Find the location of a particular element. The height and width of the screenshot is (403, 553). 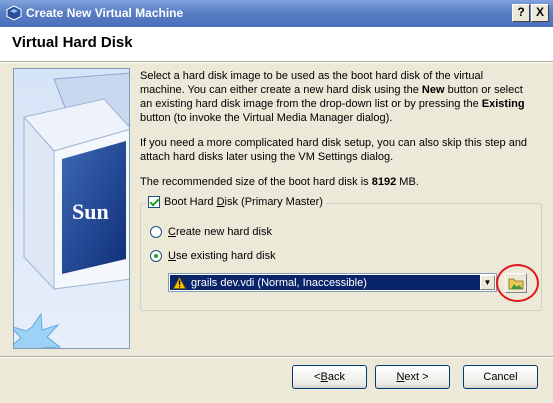

virtualbox-cube-image: Sun is located at coordinates (71, 210).